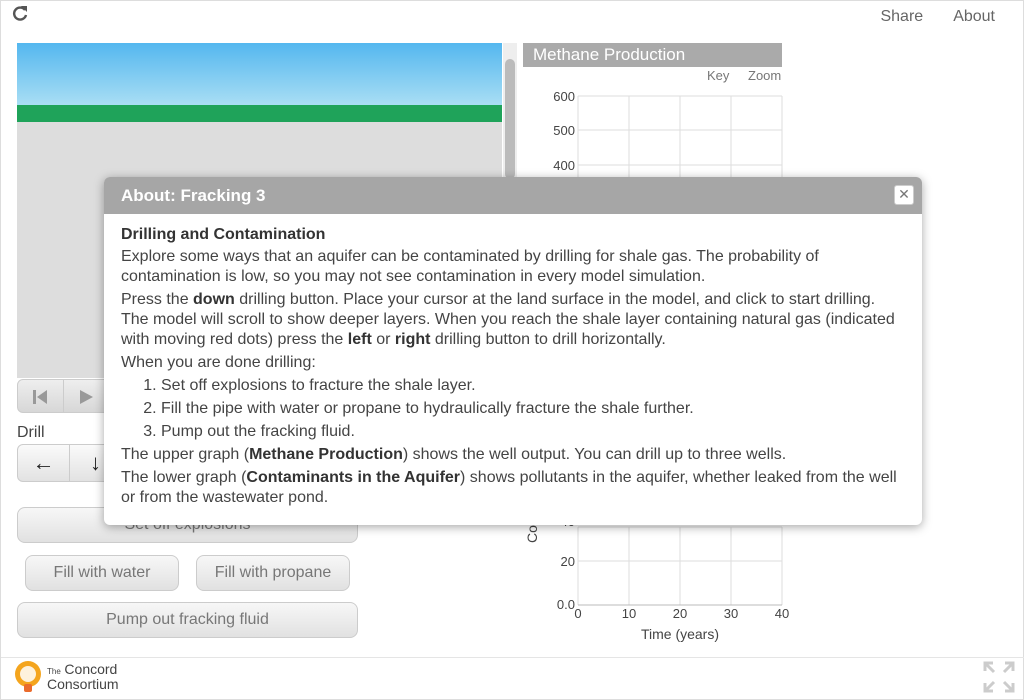 The width and height of the screenshot is (1024, 700). I want to click on play-icon, so click(86, 397).